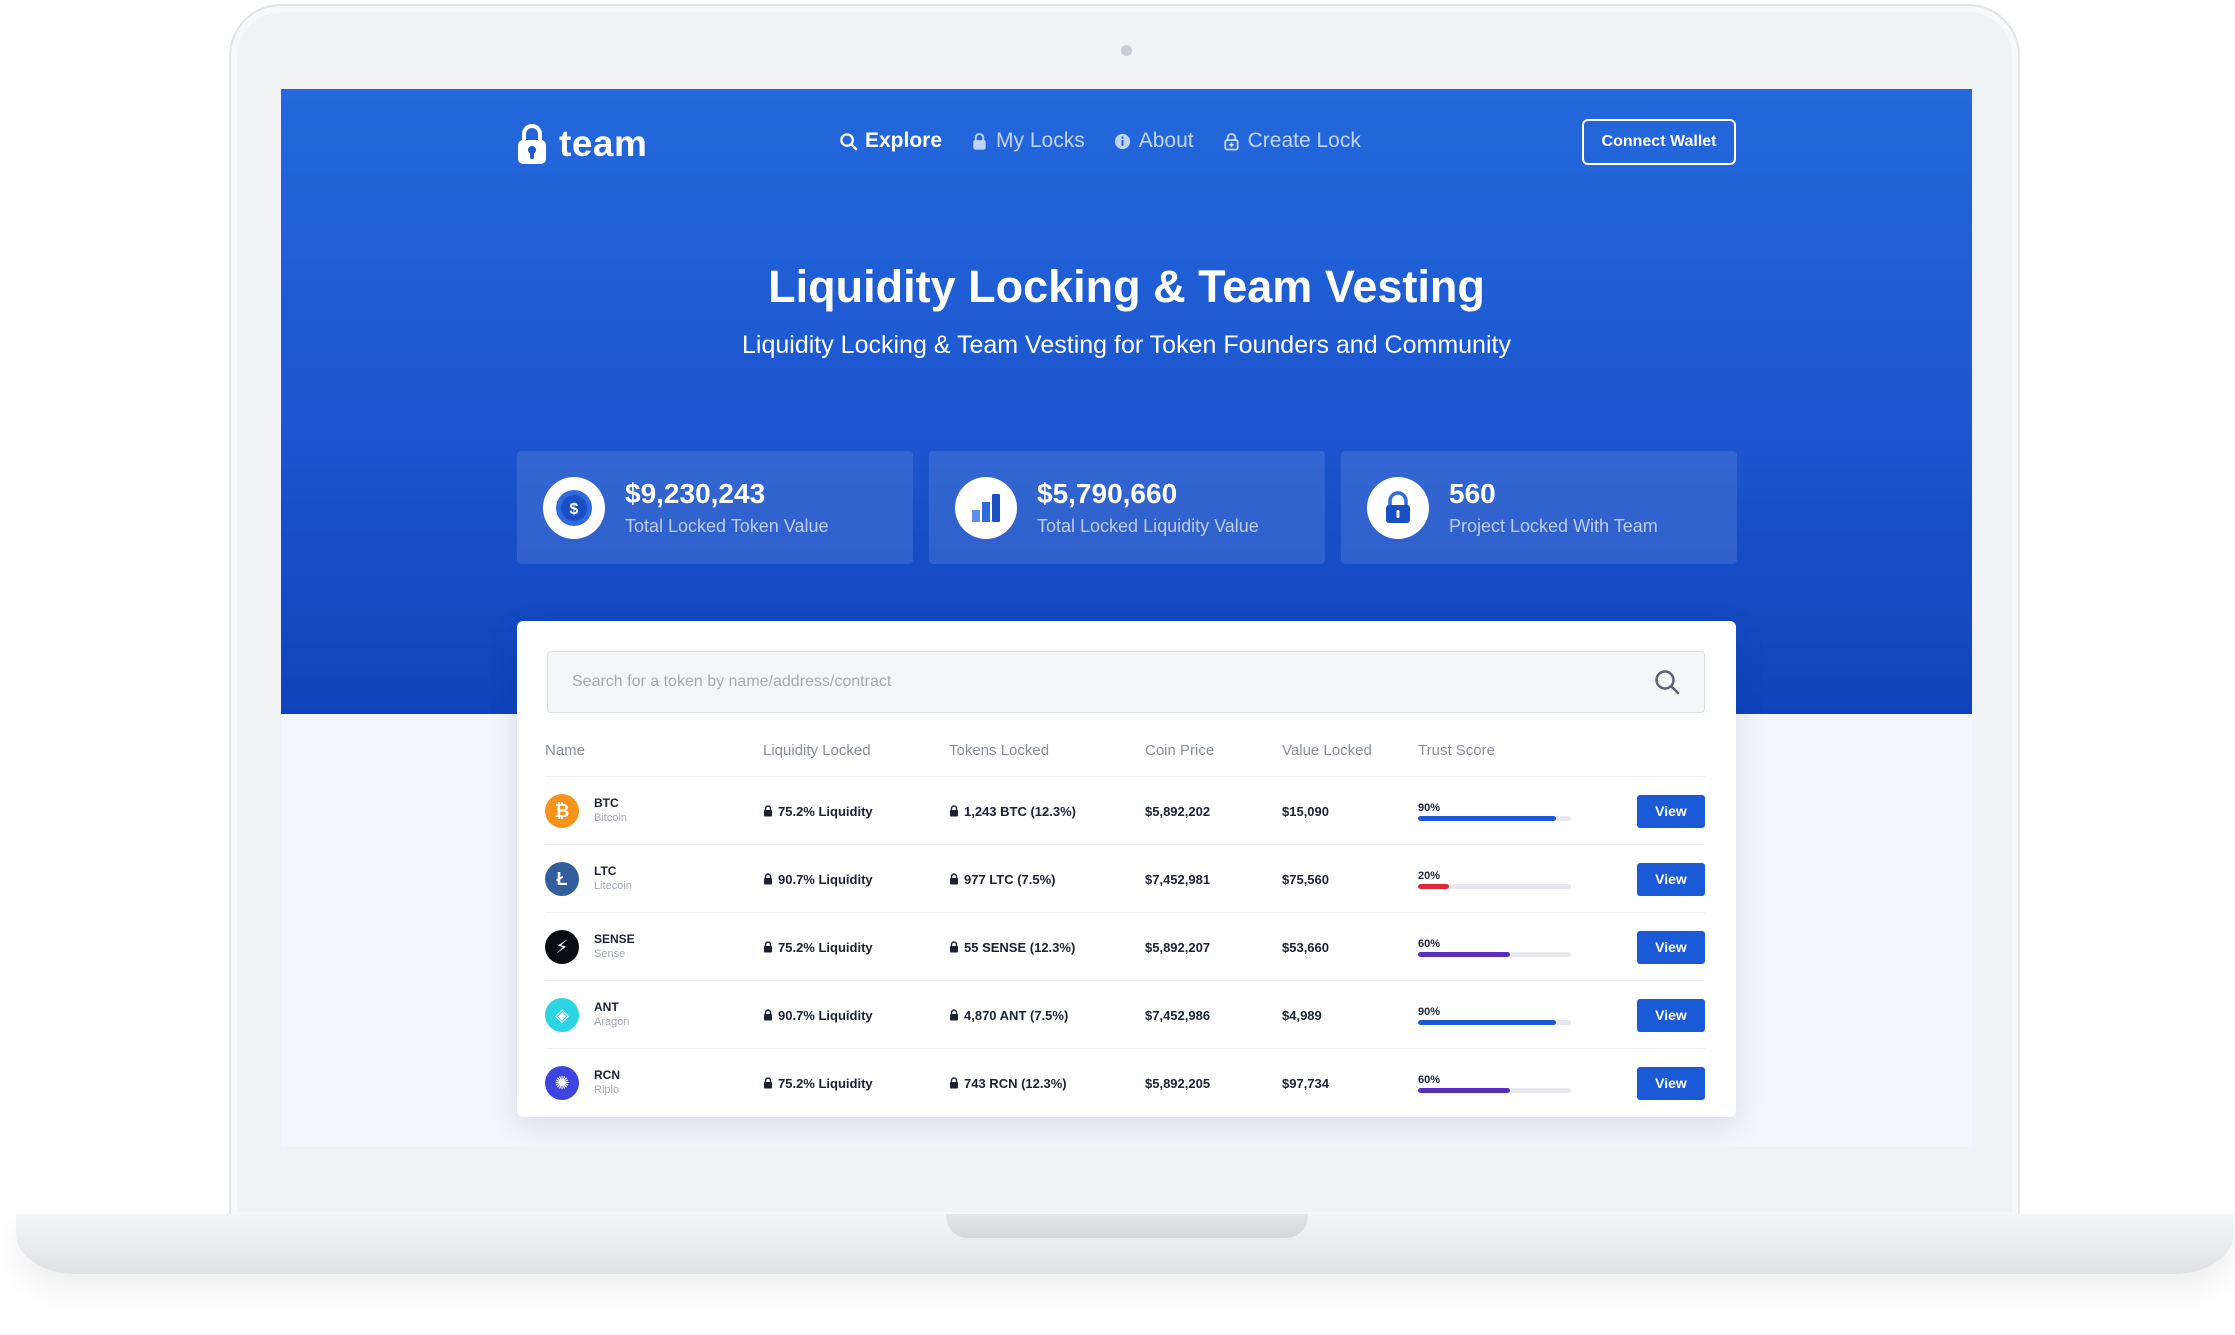  Describe the element at coordinates (1553, 526) in the screenshot. I see `stat-label: Project Locked With Team` at that location.